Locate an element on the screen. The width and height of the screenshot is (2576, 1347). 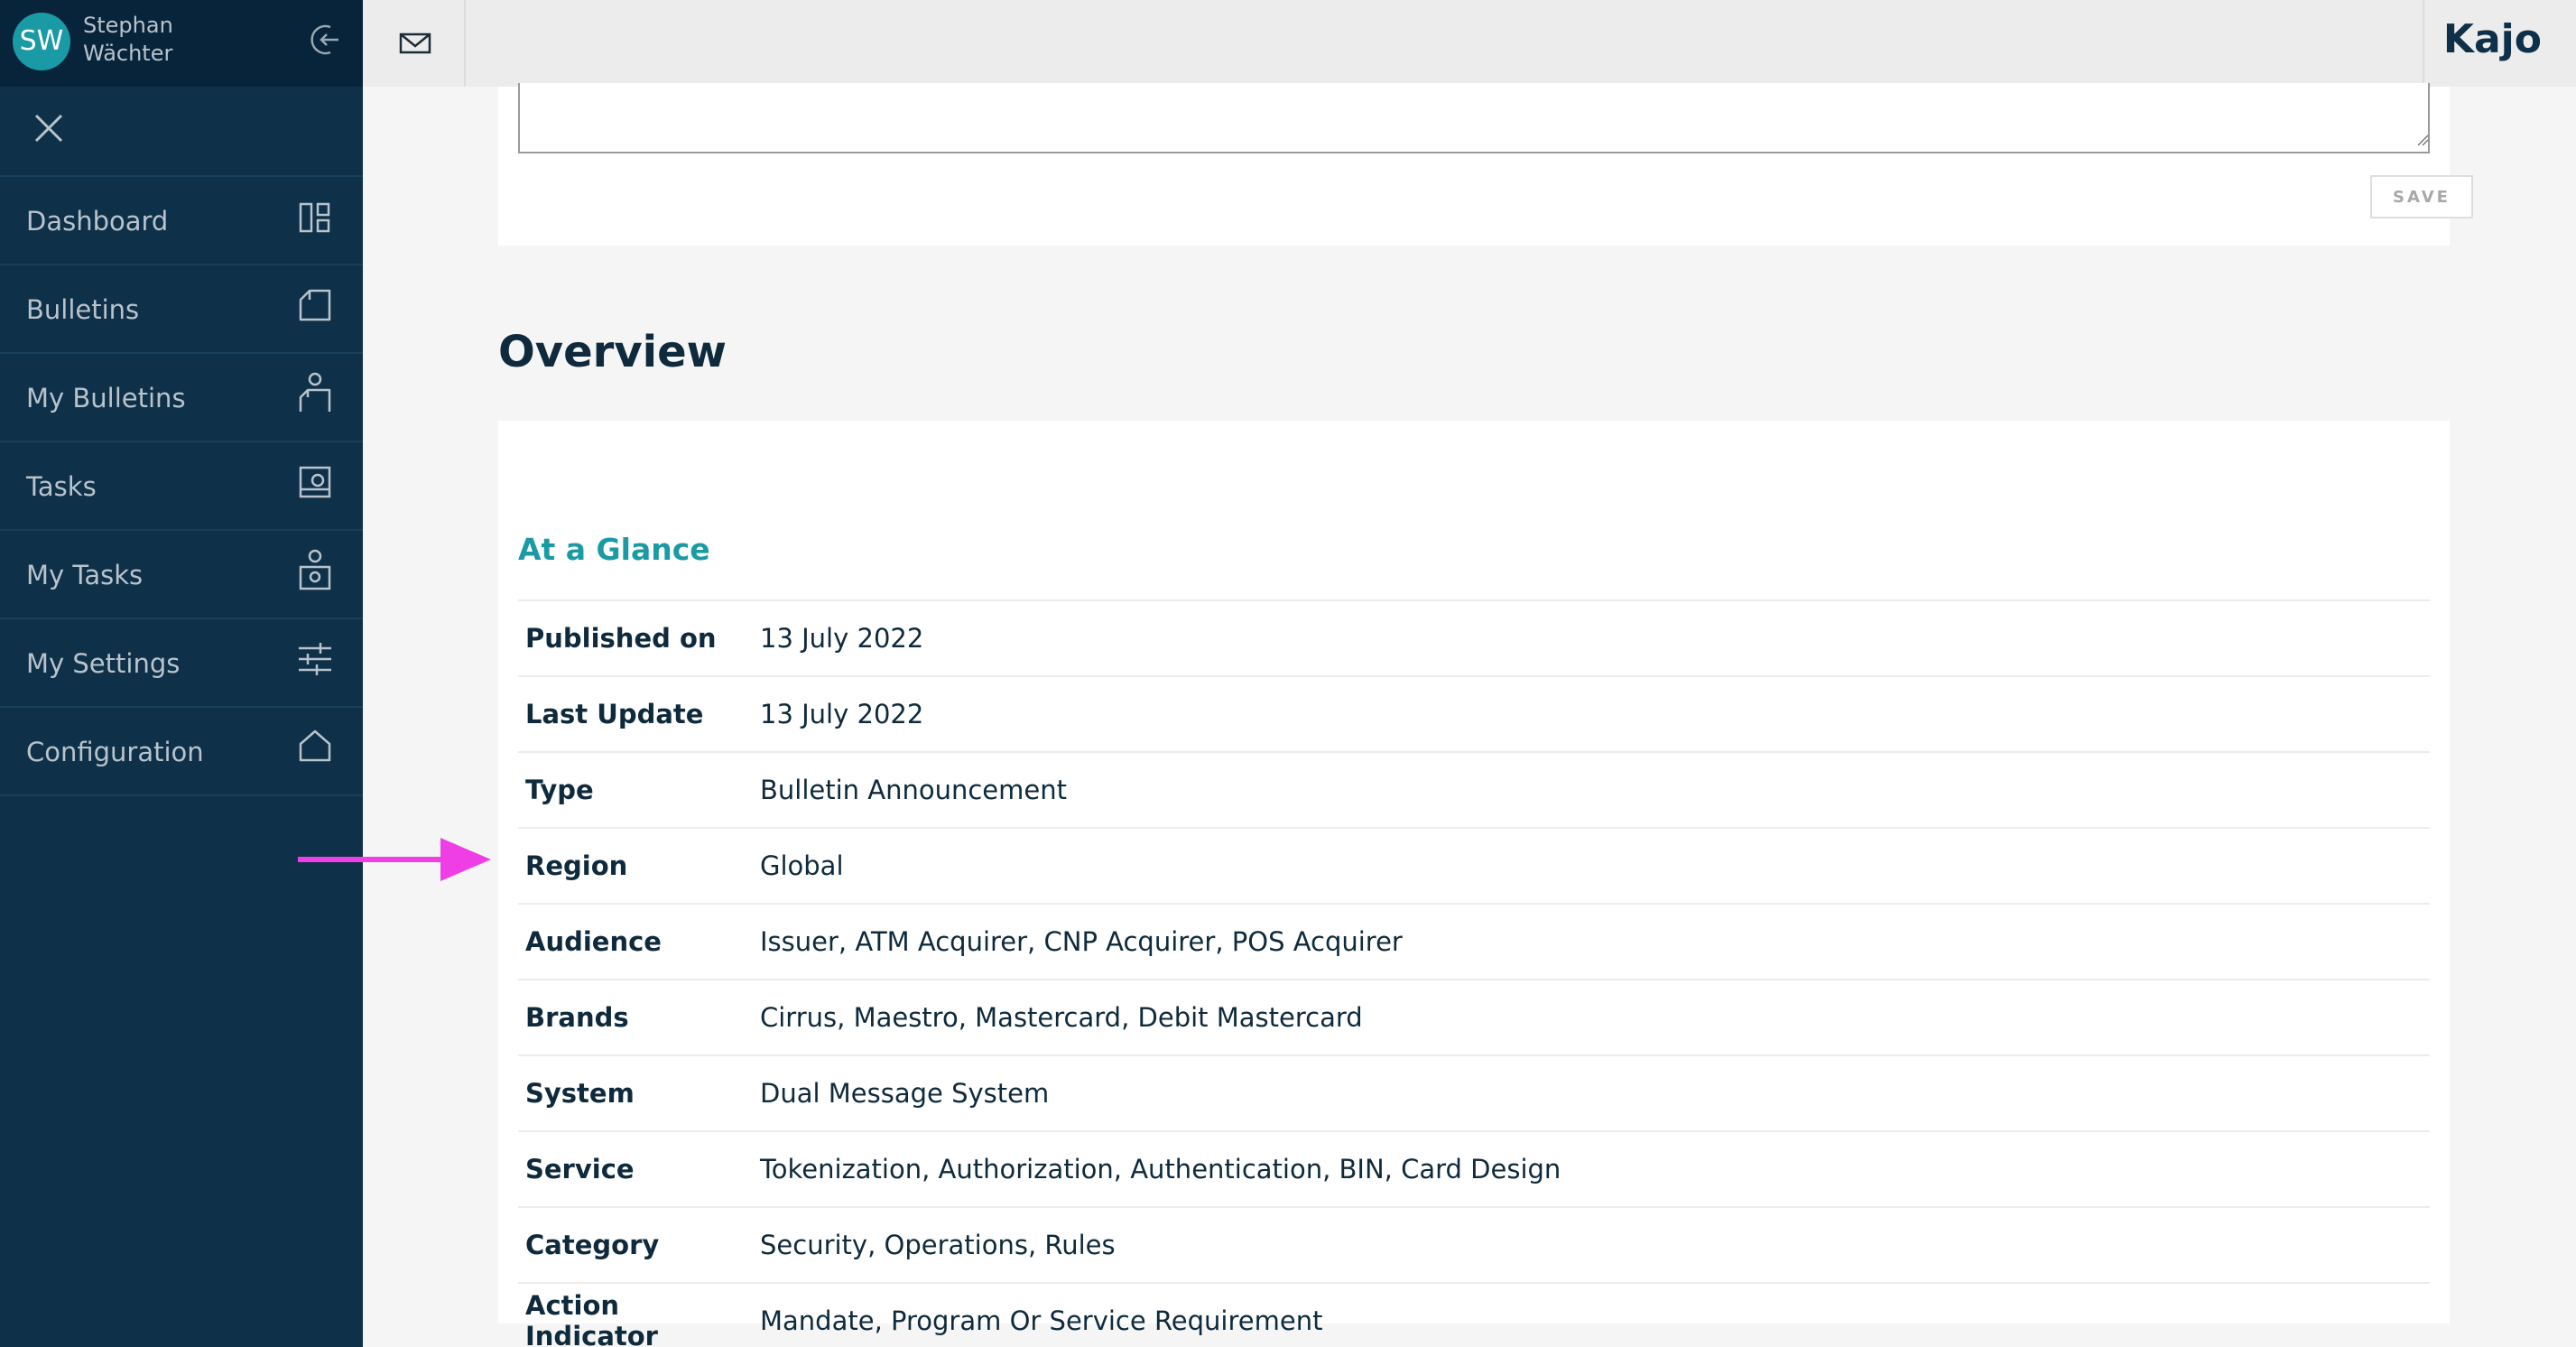
table-row: System Dual Message System is located at coordinates (1474, 1093).